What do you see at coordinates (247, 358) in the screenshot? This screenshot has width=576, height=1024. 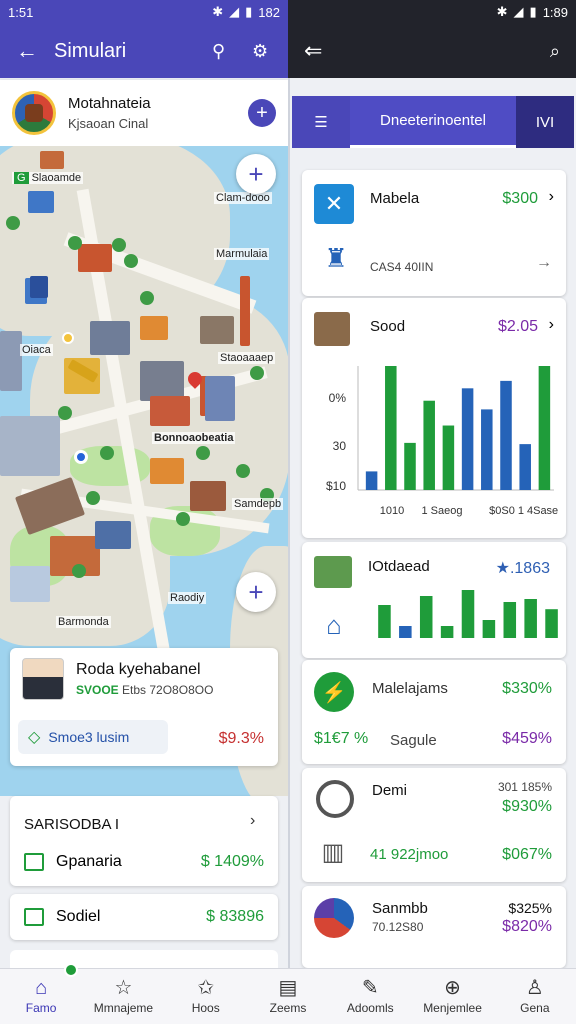 I see `map-label: Staoaaaep` at bounding box center [247, 358].